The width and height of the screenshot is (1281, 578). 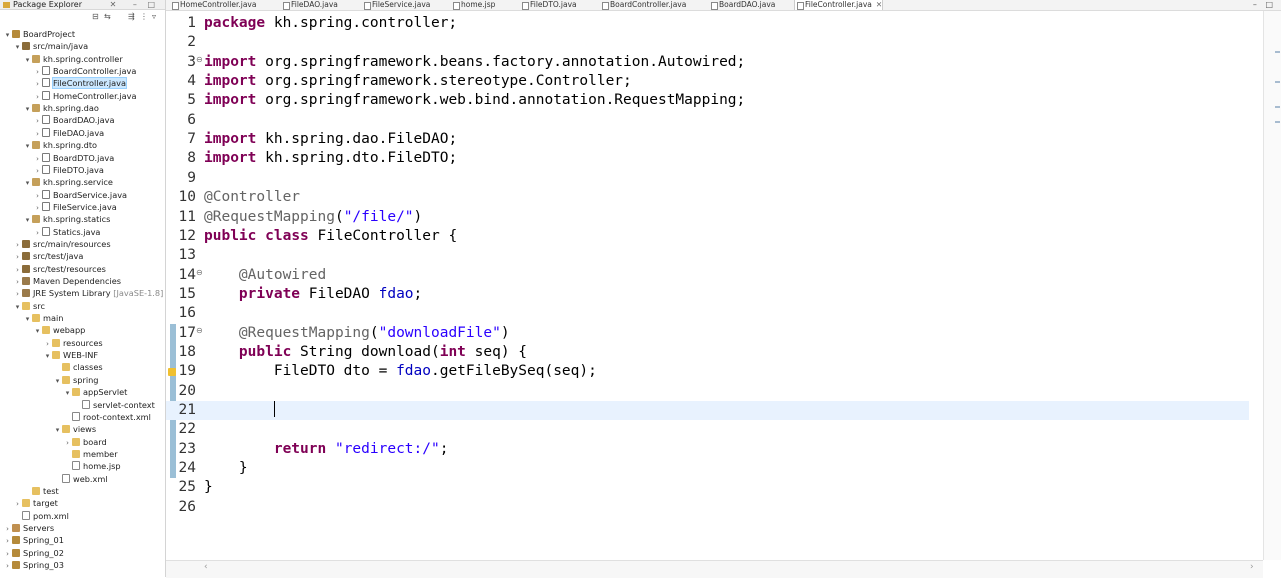 What do you see at coordinates (70, 355) in the screenshot?
I see `tree-item: ▾ WEB-INF` at bounding box center [70, 355].